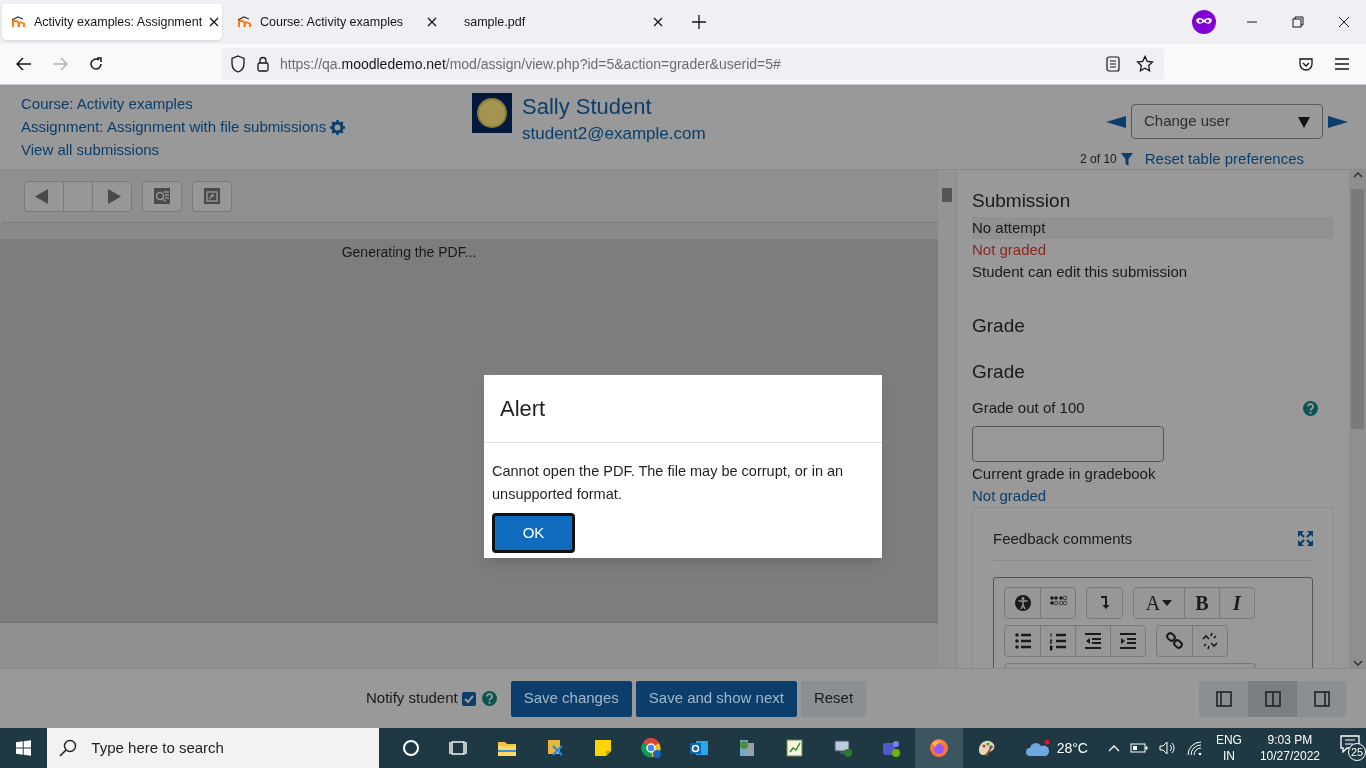 Image resolution: width=1366 pixels, height=768 pixels. What do you see at coordinates (338, 22) in the screenshot?
I see `browser-tab: Course: Activity examples` at bounding box center [338, 22].